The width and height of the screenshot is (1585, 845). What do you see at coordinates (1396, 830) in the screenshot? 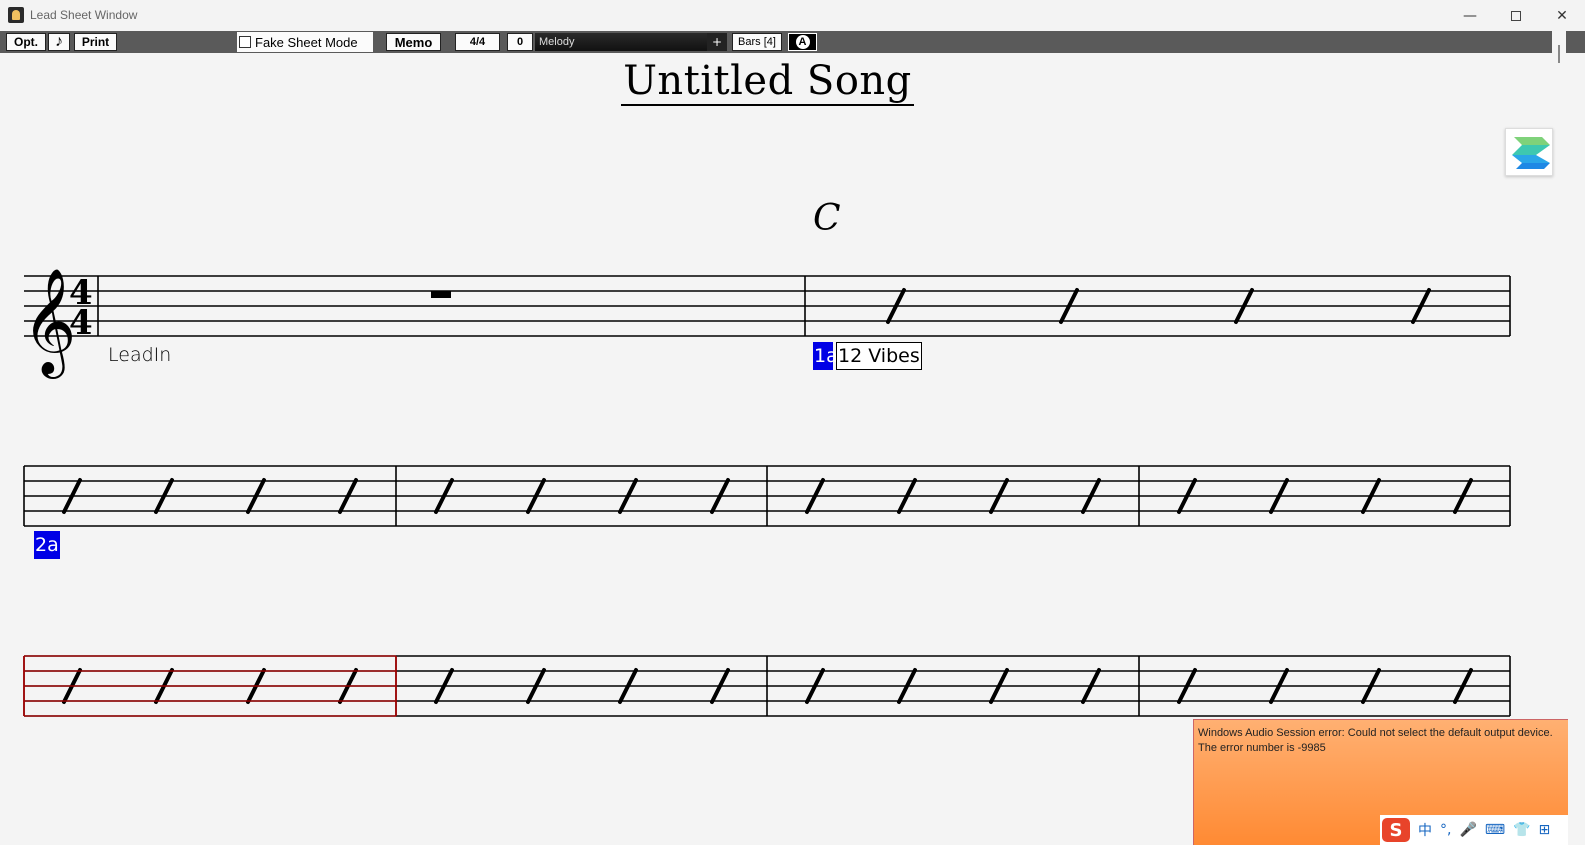
I see `sogou-logo-icon: S` at bounding box center [1396, 830].